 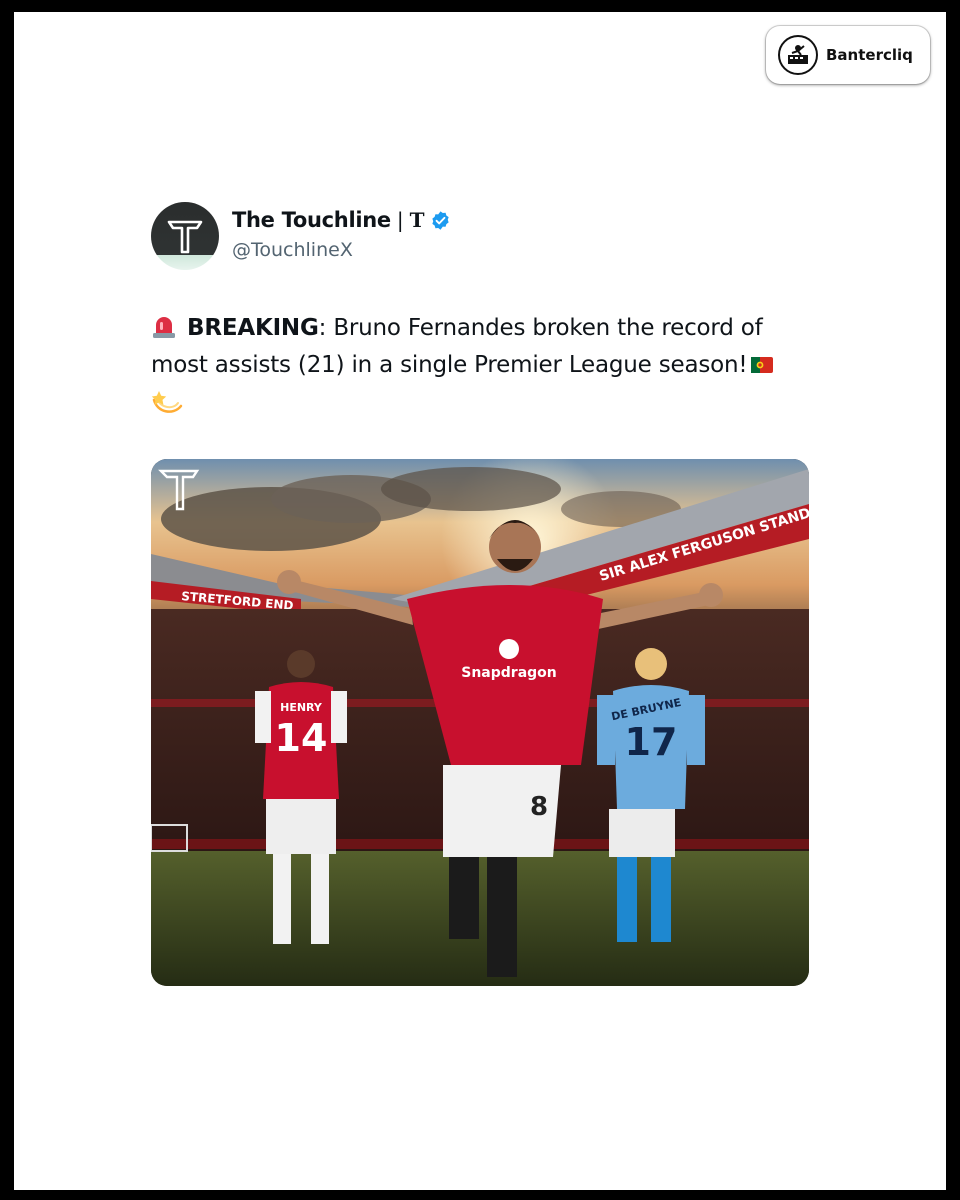 I want to click on name-suffix: T, so click(x=417, y=220).